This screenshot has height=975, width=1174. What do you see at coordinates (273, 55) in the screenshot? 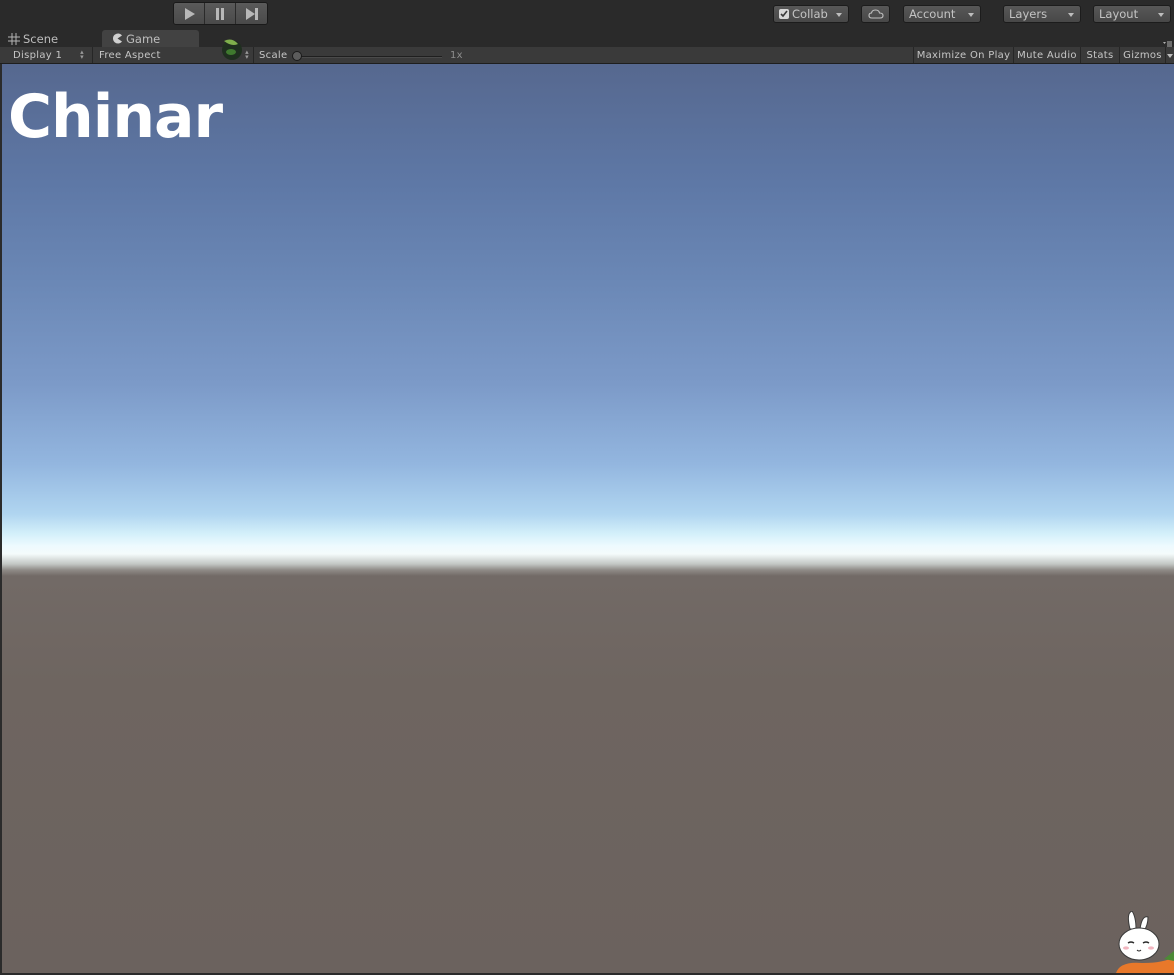
I see `scale-label: Scale` at bounding box center [273, 55].